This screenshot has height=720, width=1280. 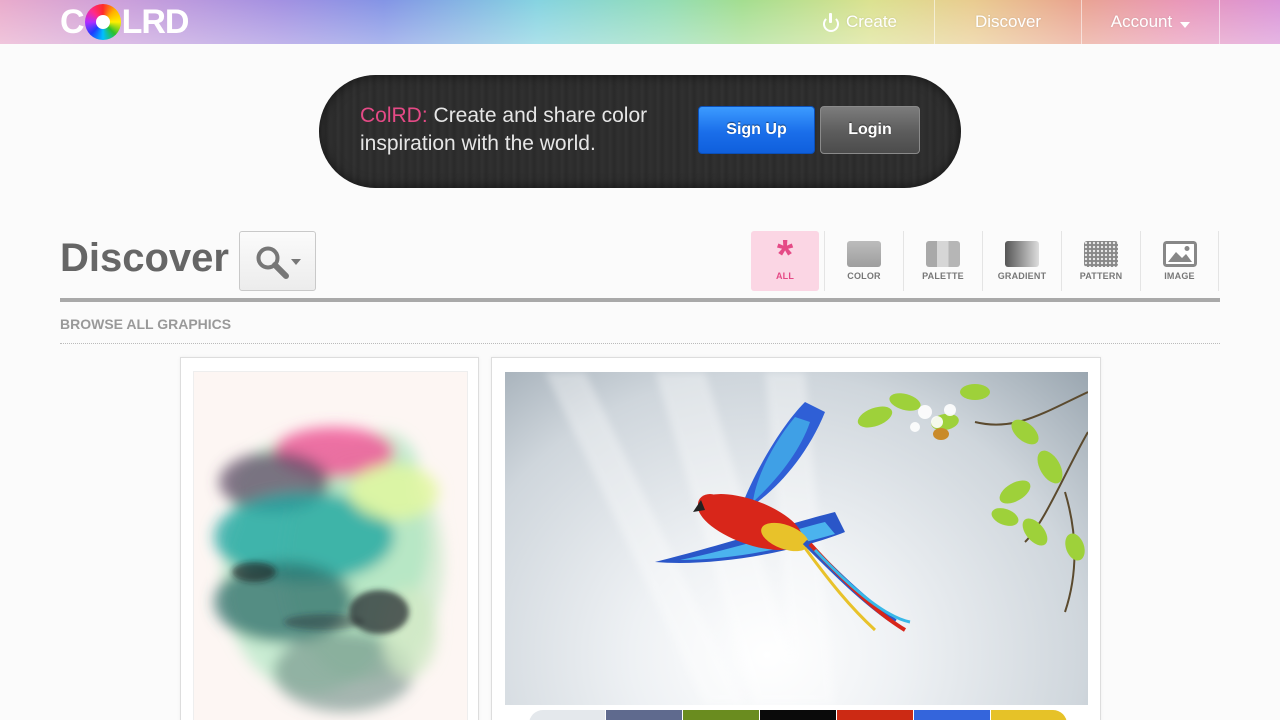 What do you see at coordinates (1179, 254) in the screenshot?
I see `image-icon` at bounding box center [1179, 254].